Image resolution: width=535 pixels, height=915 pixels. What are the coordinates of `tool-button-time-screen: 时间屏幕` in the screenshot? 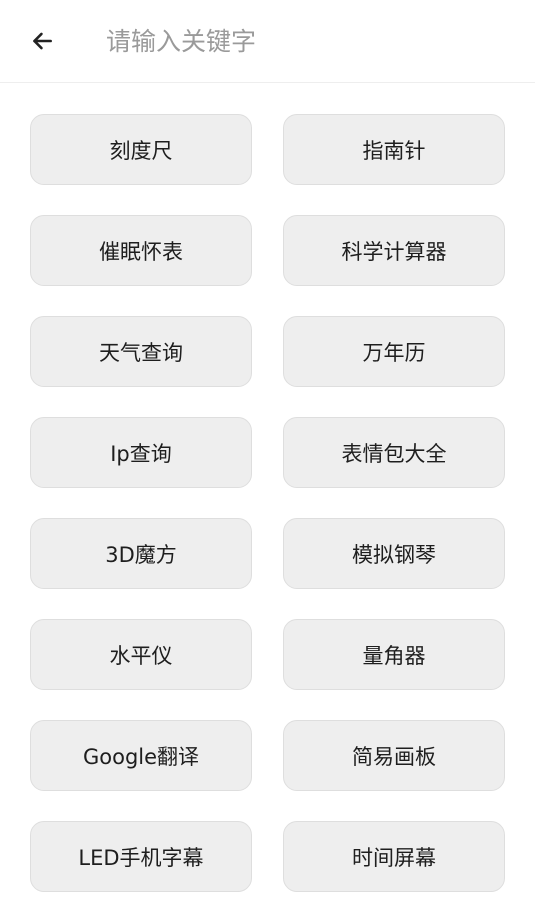 It's located at (394, 856).